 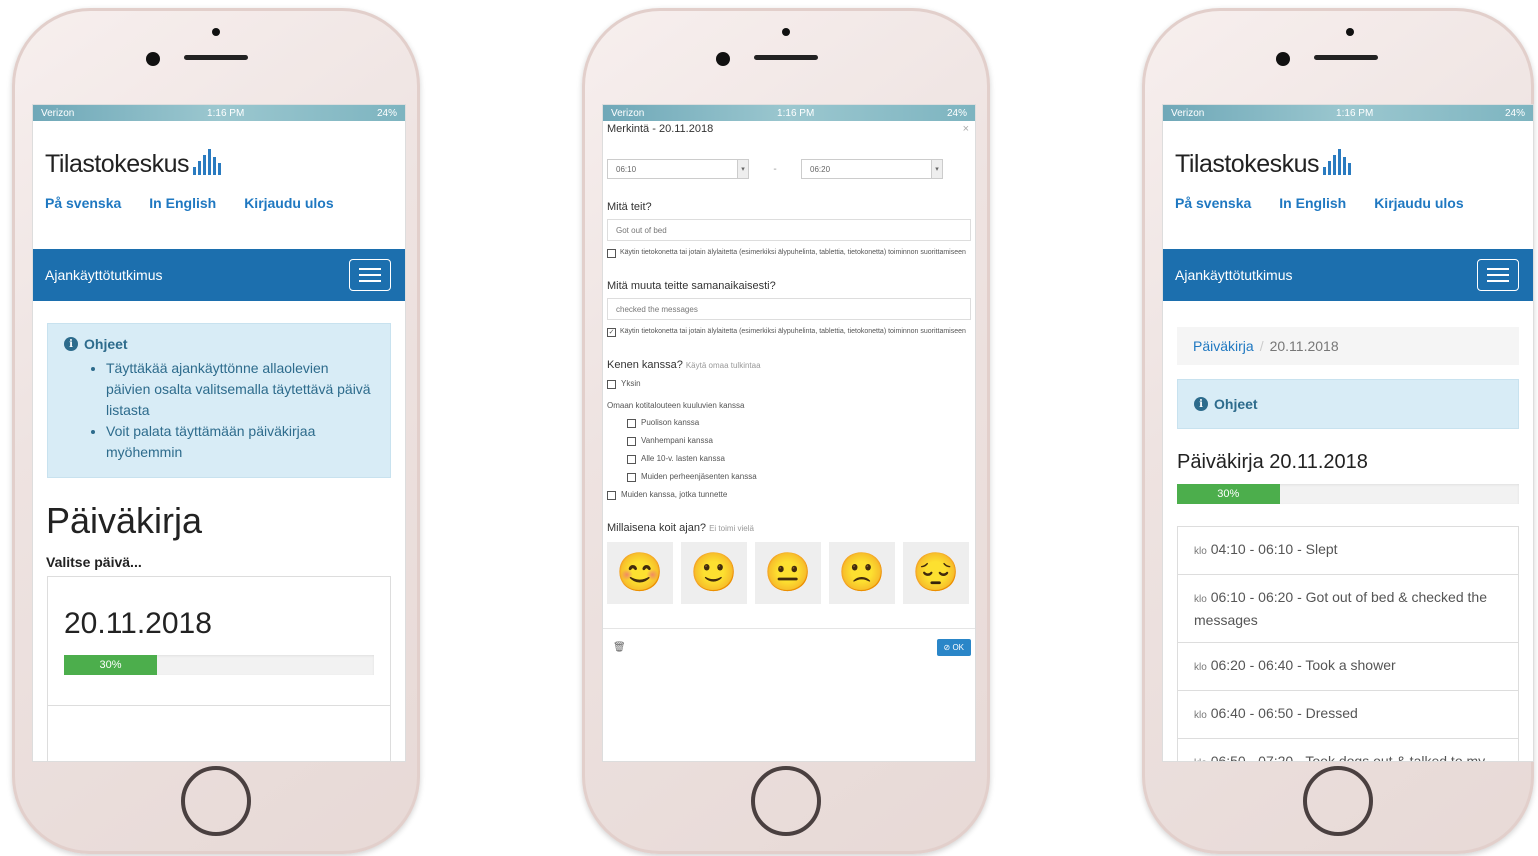 What do you see at coordinates (799, 422) in the screenshot?
I see `checkbox-spouse: Puolison kanssa` at bounding box center [799, 422].